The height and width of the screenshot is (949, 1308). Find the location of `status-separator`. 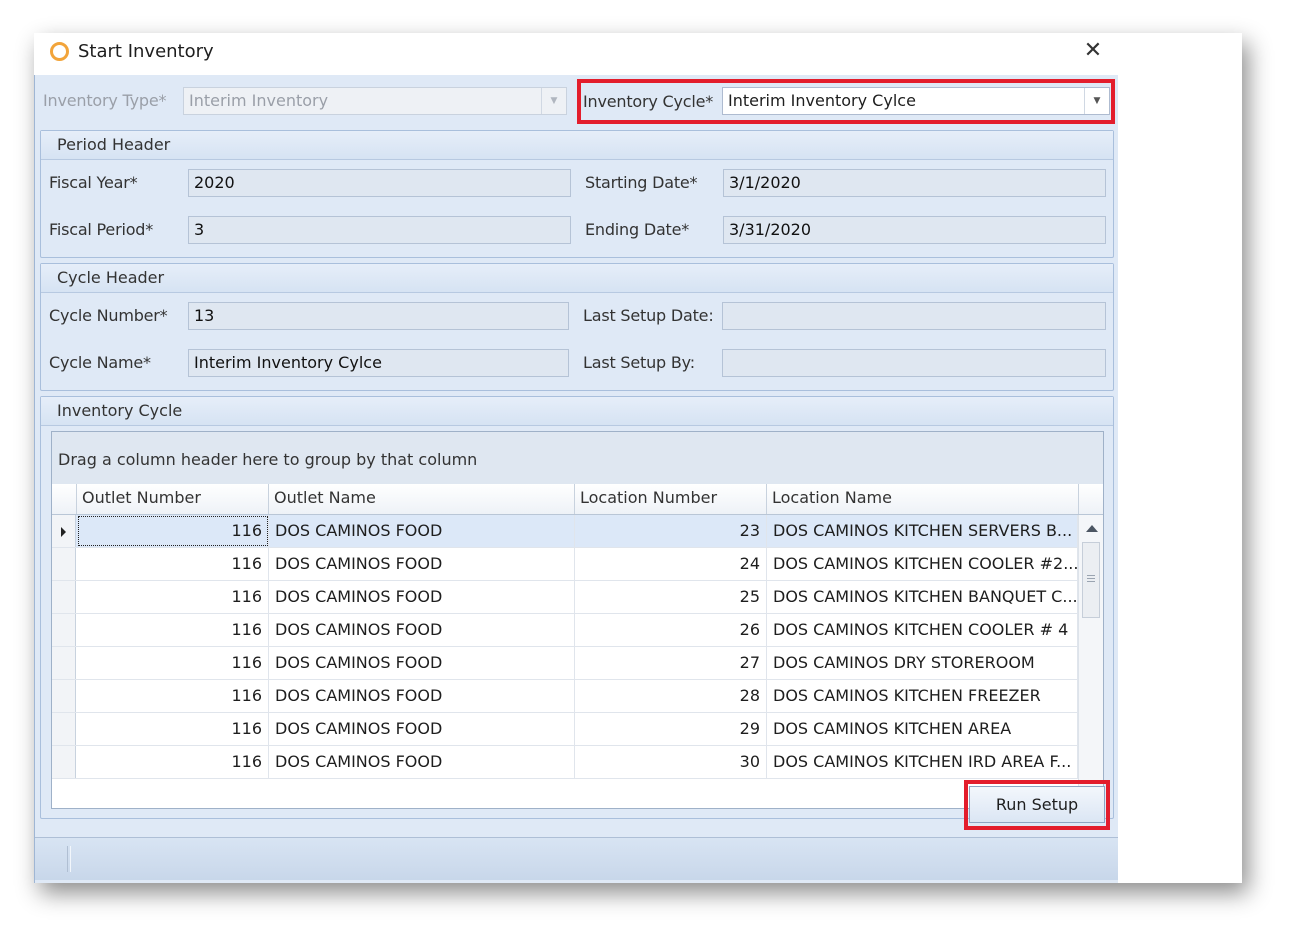

status-separator is located at coordinates (69, 859).